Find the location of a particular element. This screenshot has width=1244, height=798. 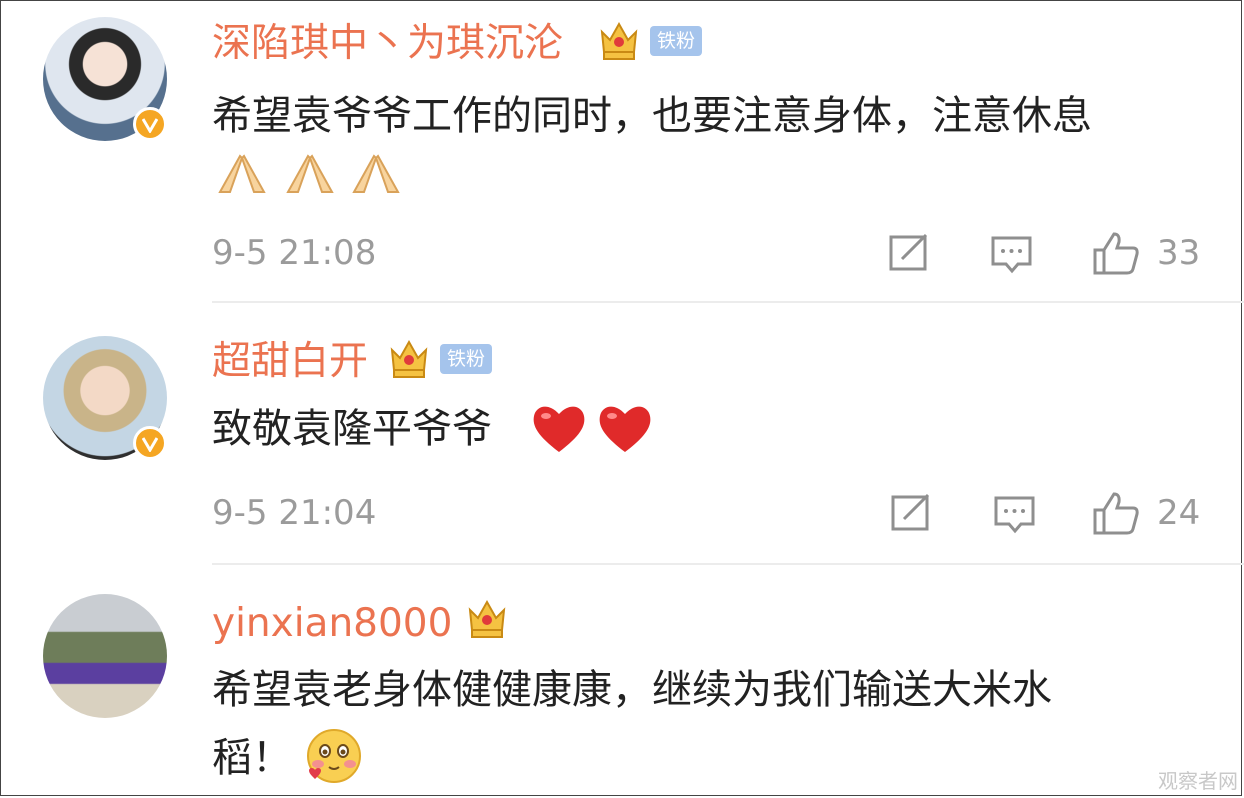

comment-text-line2: 稻！ is located at coordinates (252, 758).